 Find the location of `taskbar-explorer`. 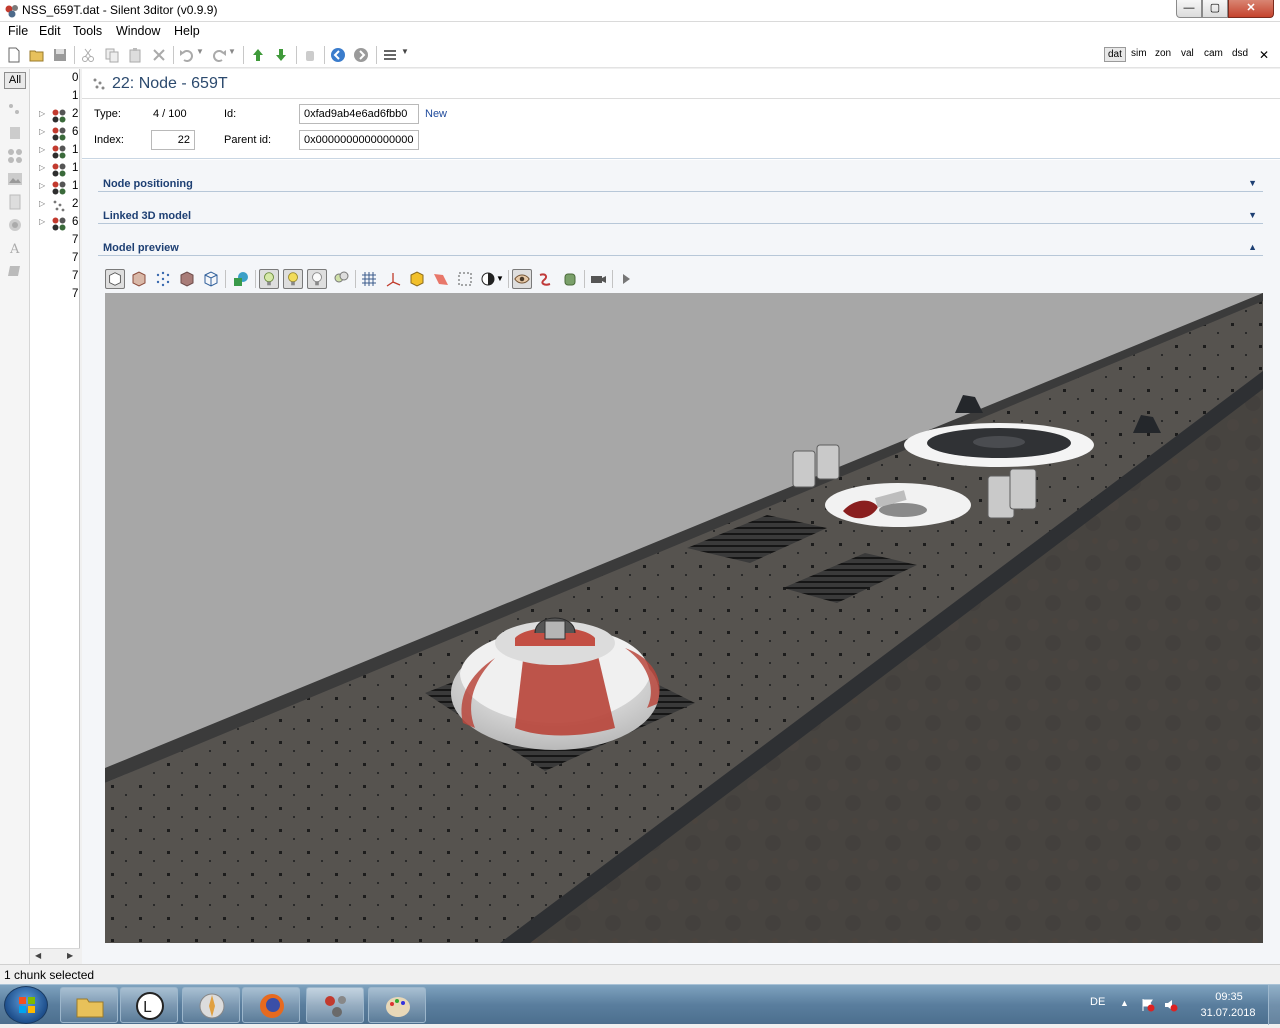

taskbar-explorer is located at coordinates (89, 1005).